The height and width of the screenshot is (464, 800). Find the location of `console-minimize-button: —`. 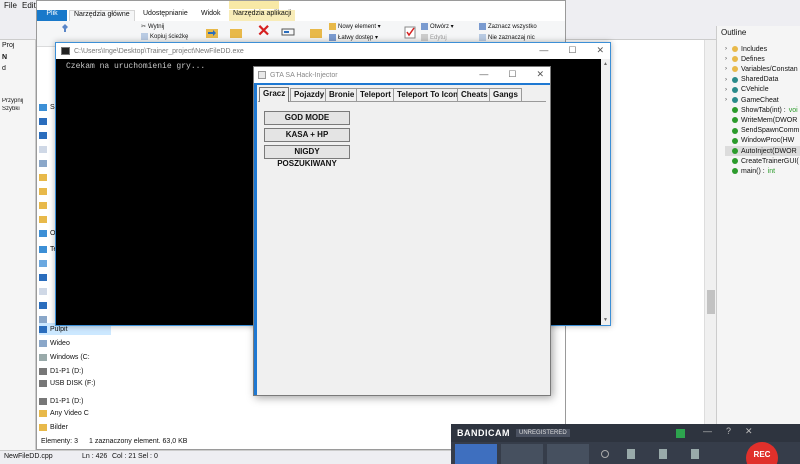

console-minimize-button: — is located at coordinates (543, 50).